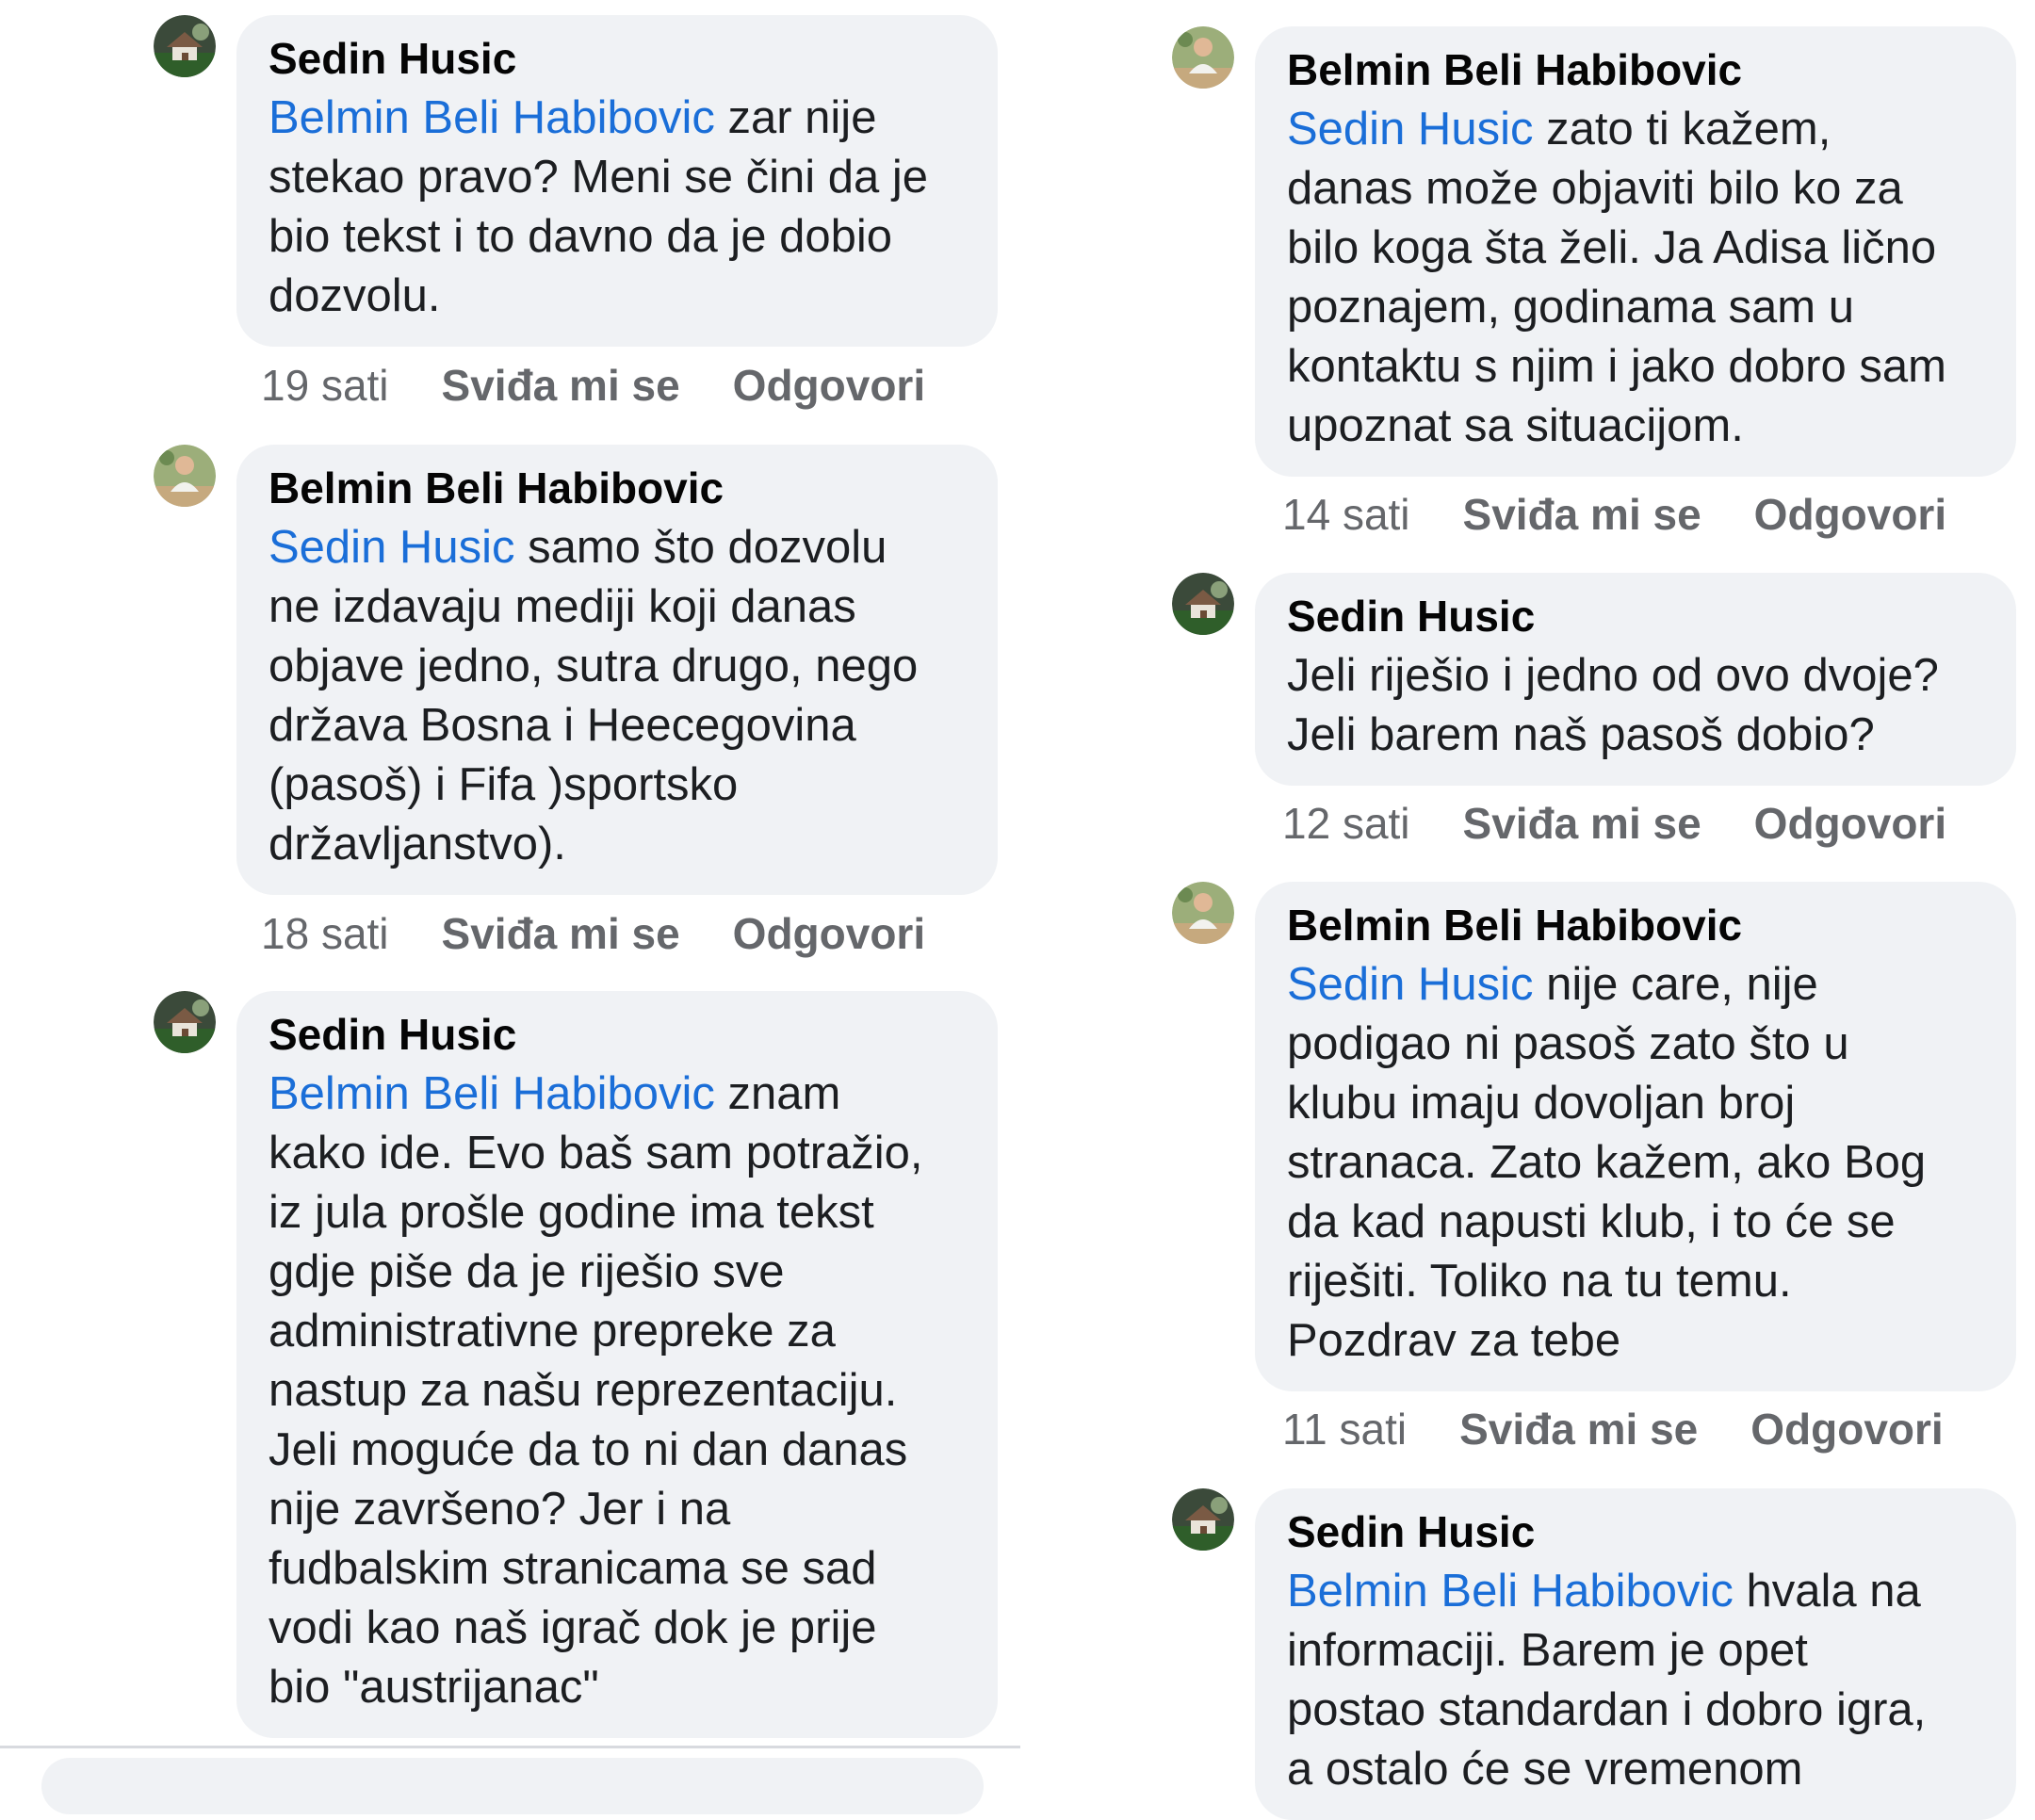 Image resolution: width=2035 pixels, height=1820 pixels. I want to click on text-line: postao standardan i dobro igra,, so click(1607, 1709).